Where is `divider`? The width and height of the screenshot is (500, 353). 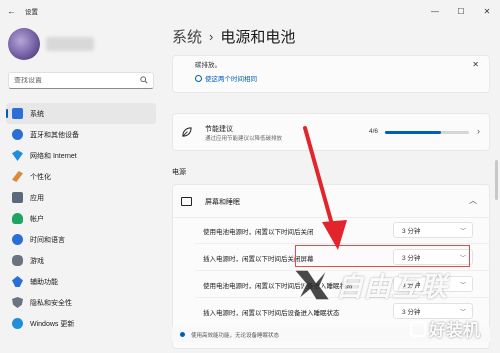
divider is located at coordinates (343, 243).